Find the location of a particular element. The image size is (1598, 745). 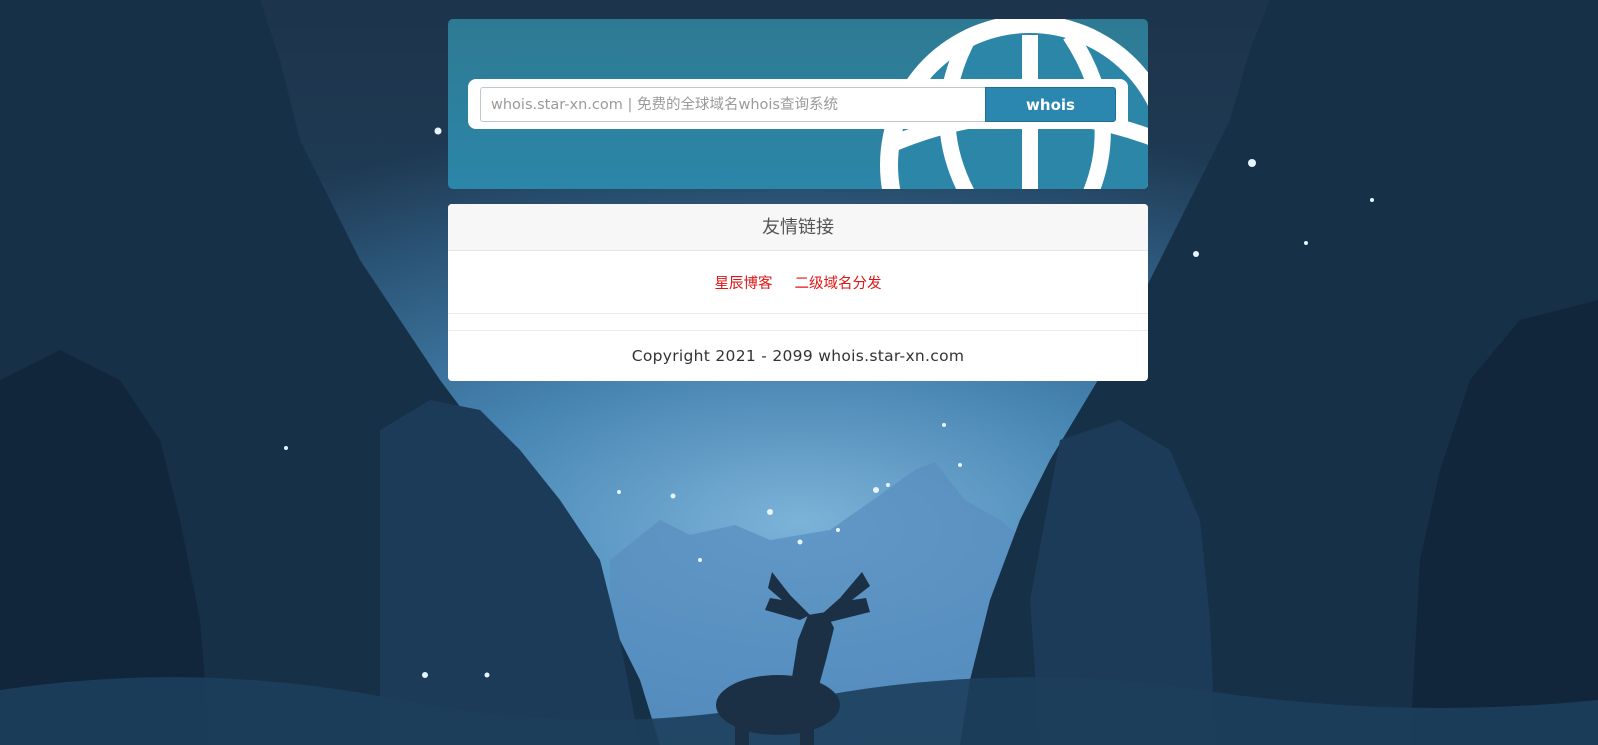

search-hero: whois is located at coordinates (798, 104).